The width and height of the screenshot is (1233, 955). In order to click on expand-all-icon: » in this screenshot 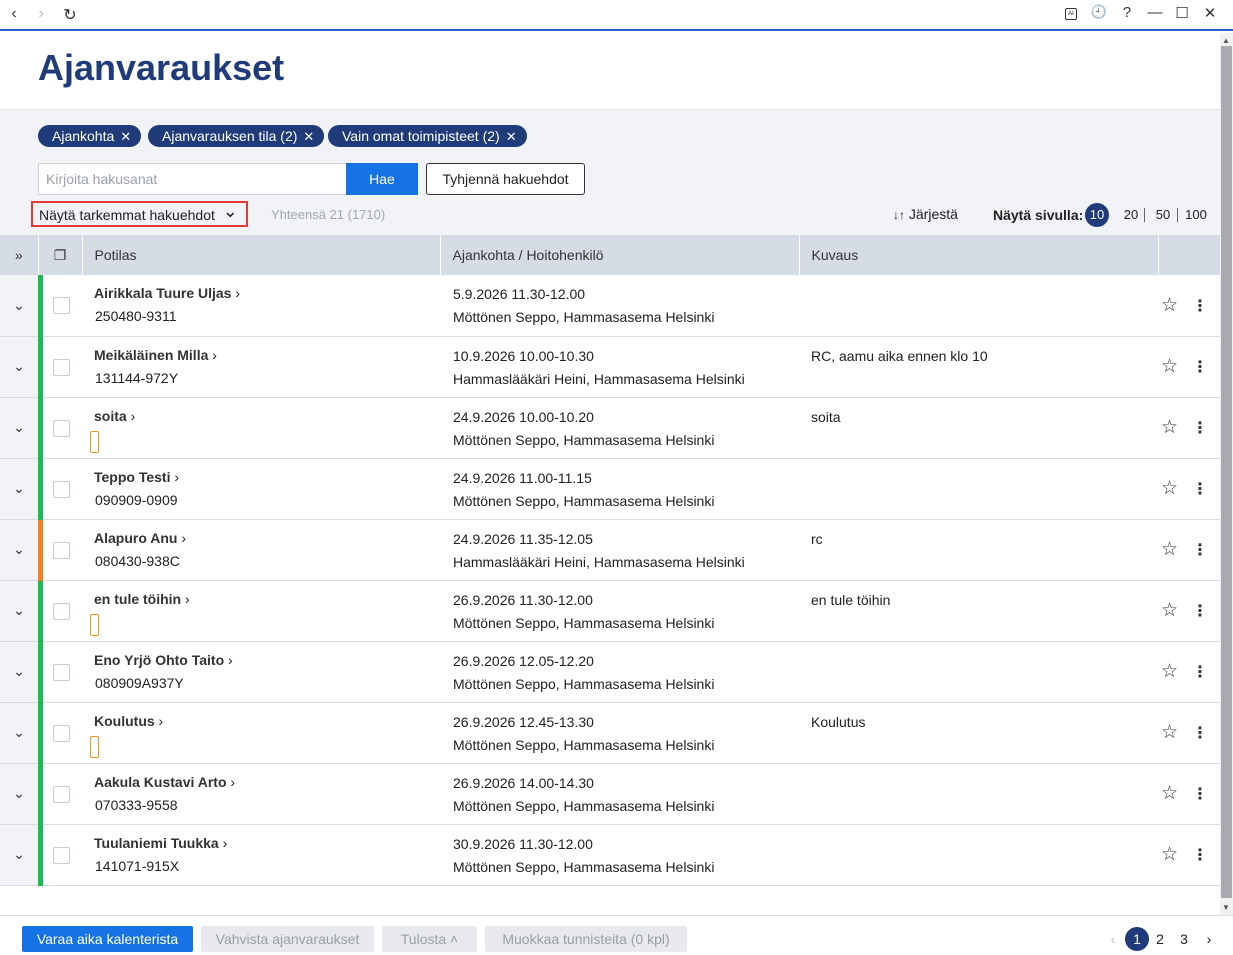, I will do `click(19, 255)`.